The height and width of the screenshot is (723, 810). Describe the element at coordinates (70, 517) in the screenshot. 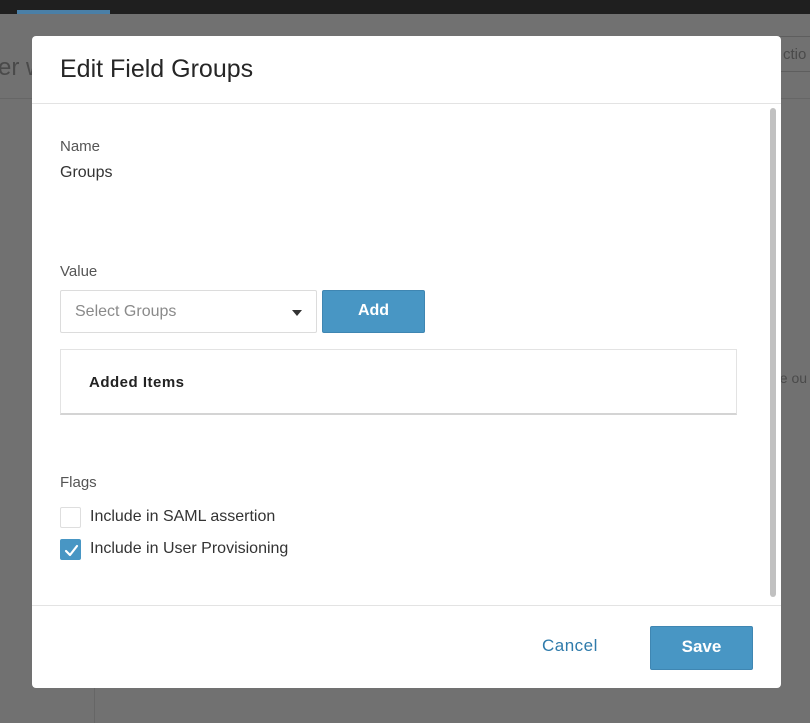

I see `saml-assertion-checkbox` at that location.